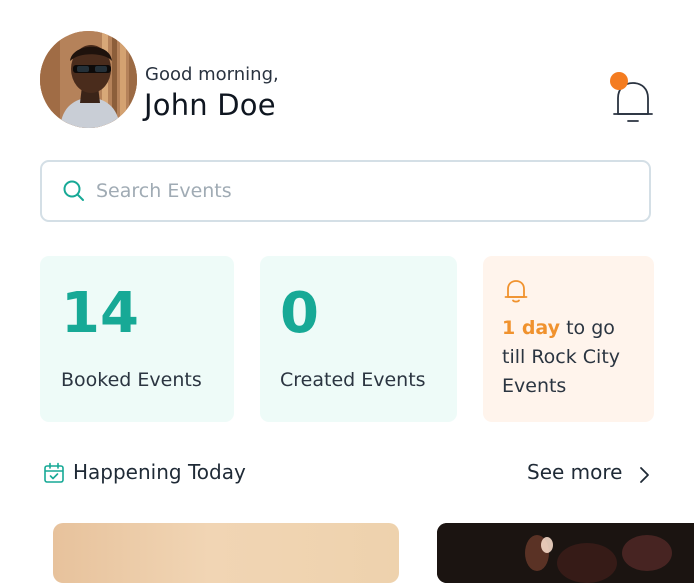 Image resolution: width=694 pixels, height=583 pixels. I want to click on reminder-highlight: 1 day, so click(531, 328).